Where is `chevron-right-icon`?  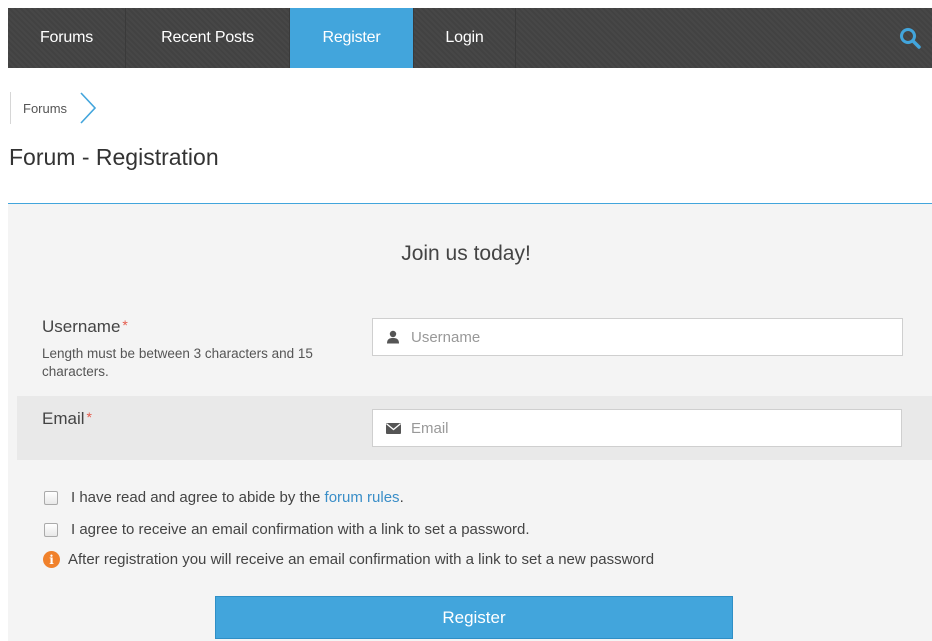 chevron-right-icon is located at coordinates (88, 108).